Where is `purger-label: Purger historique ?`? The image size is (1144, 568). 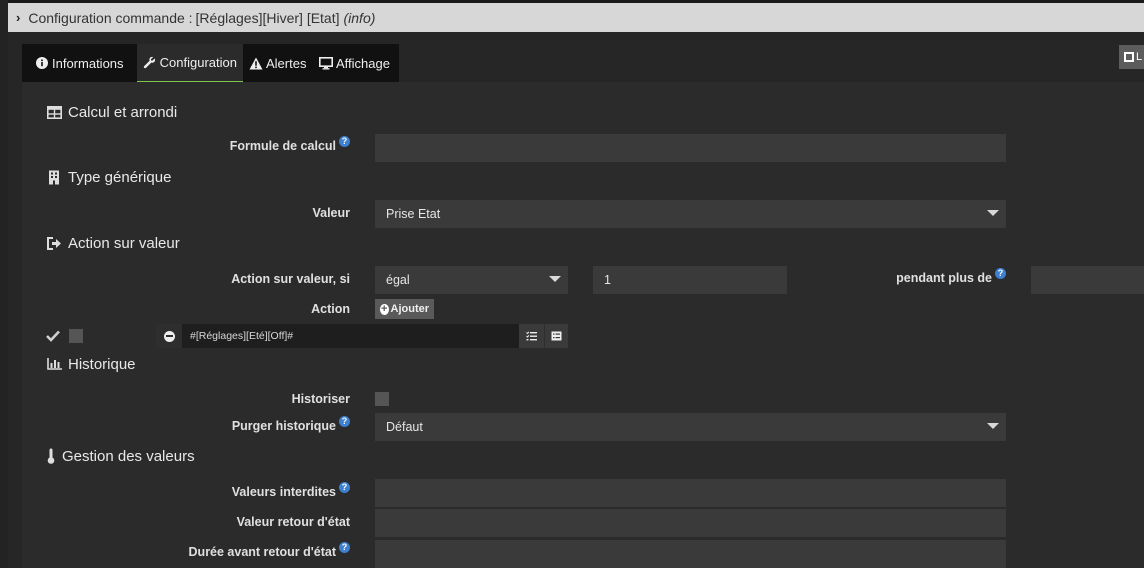 purger-label: Purger historique ? is located at coordinates (250, 425).